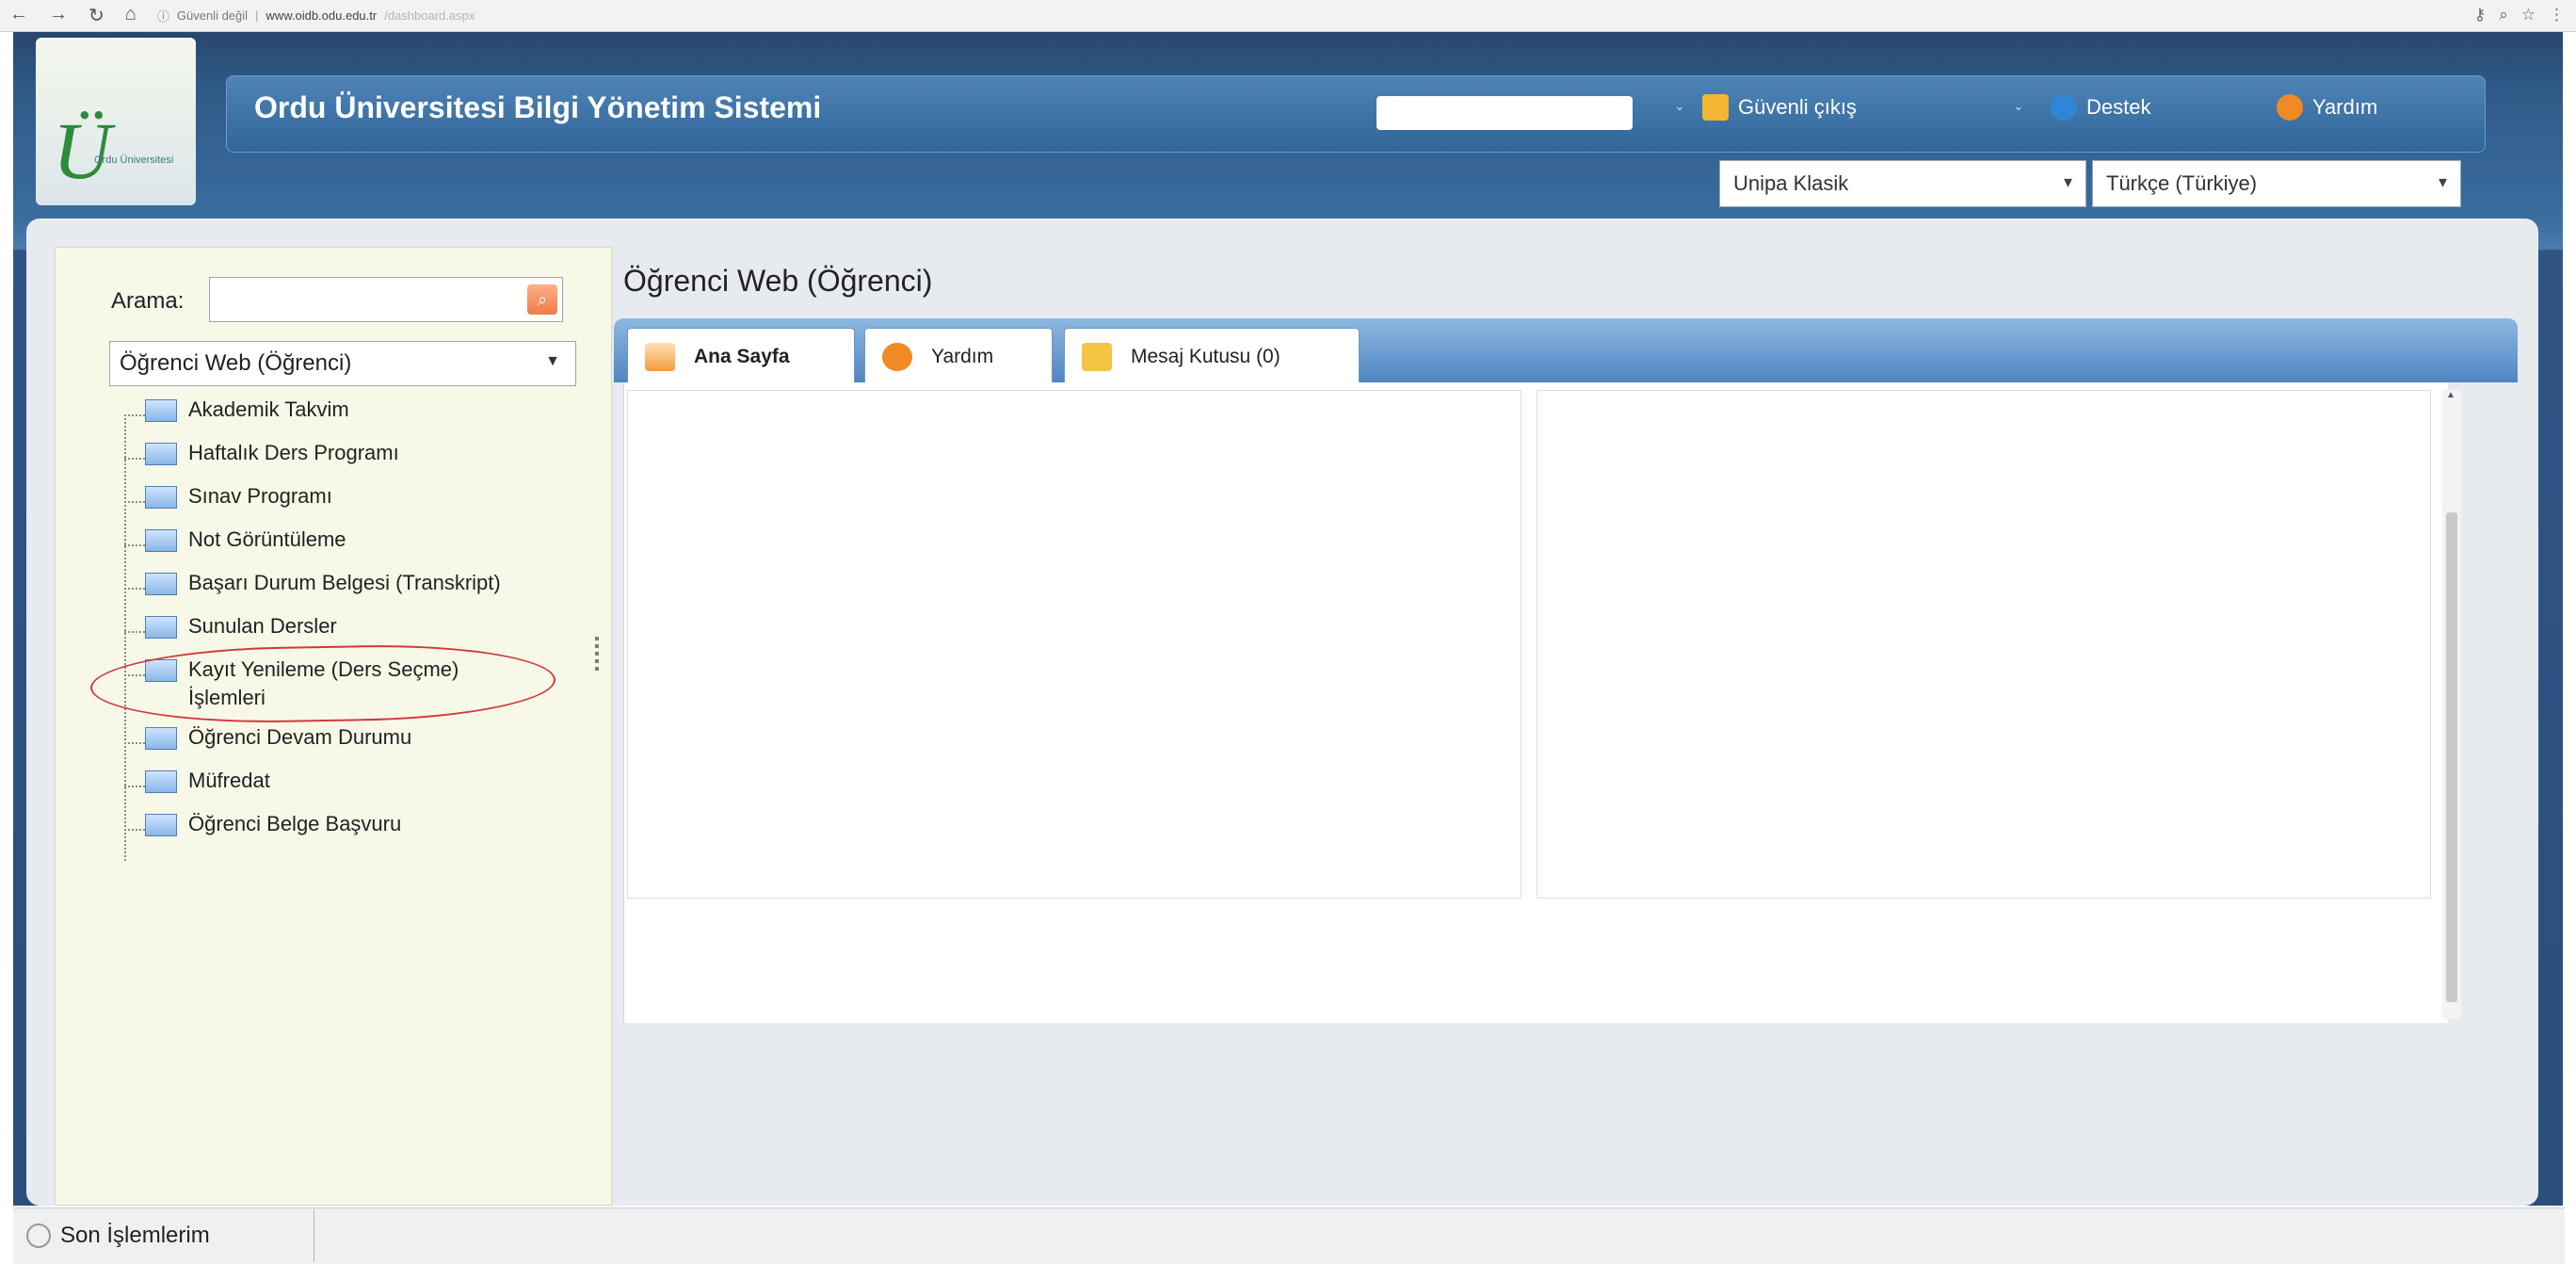 The height and width of the screenshot is (1264, 2576). I want to click on browser-nav: ← → ↻ ⌂, so click(68, 16).